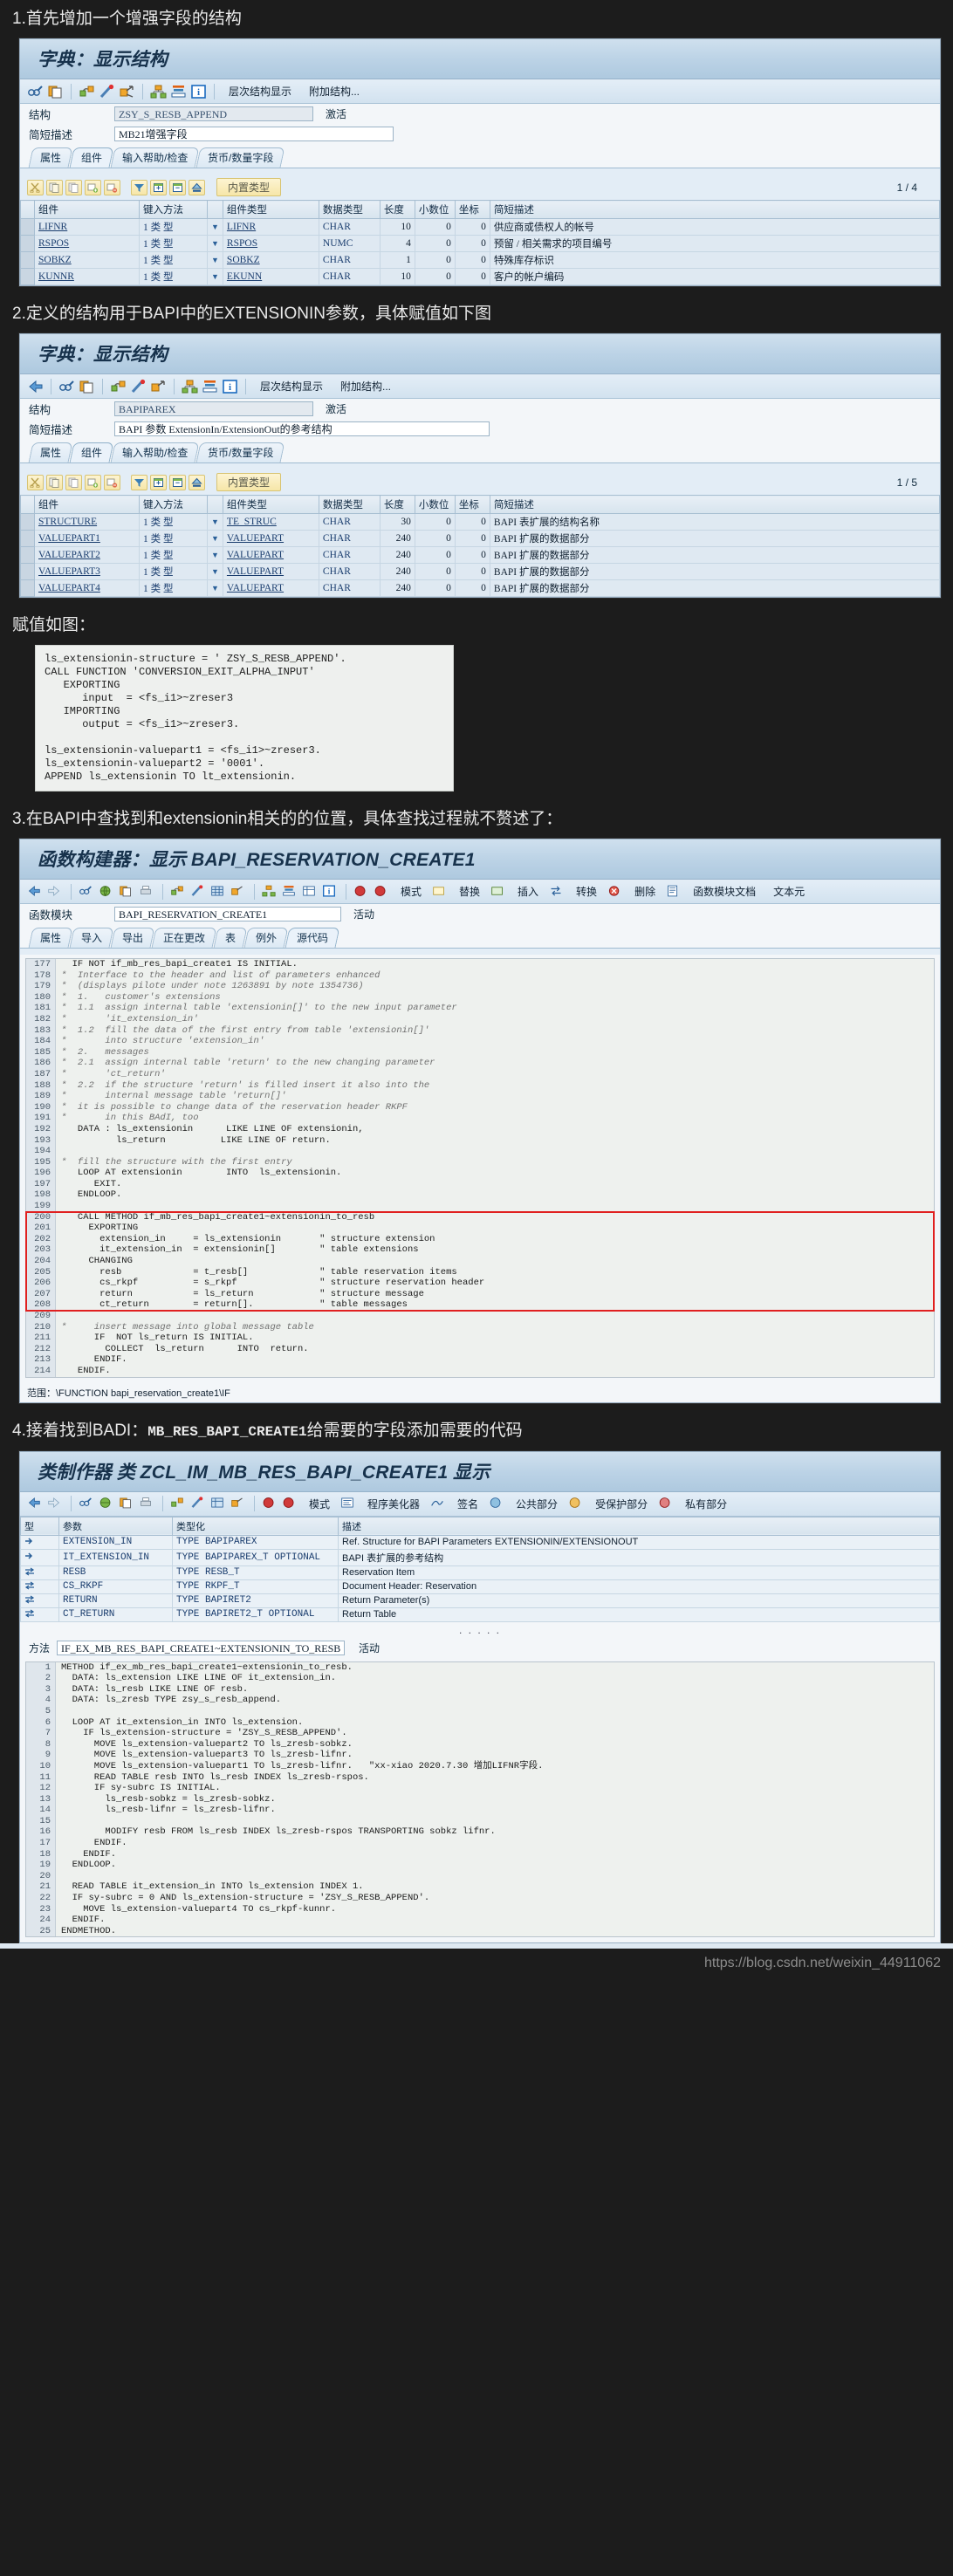 Image resolution: width=953 pixels, height=2576 pixels. What do you see at coordinates (397, 522) in the screenshot?
I see `cell-length: 30` at bounding box center [397, 522].